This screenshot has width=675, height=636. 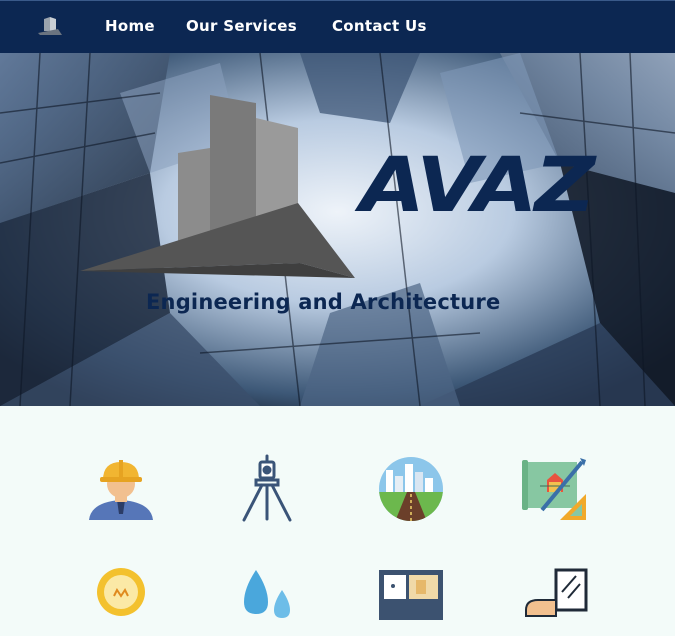 I want to click on brand-name: AVAZ, so click(x=478, y=185).